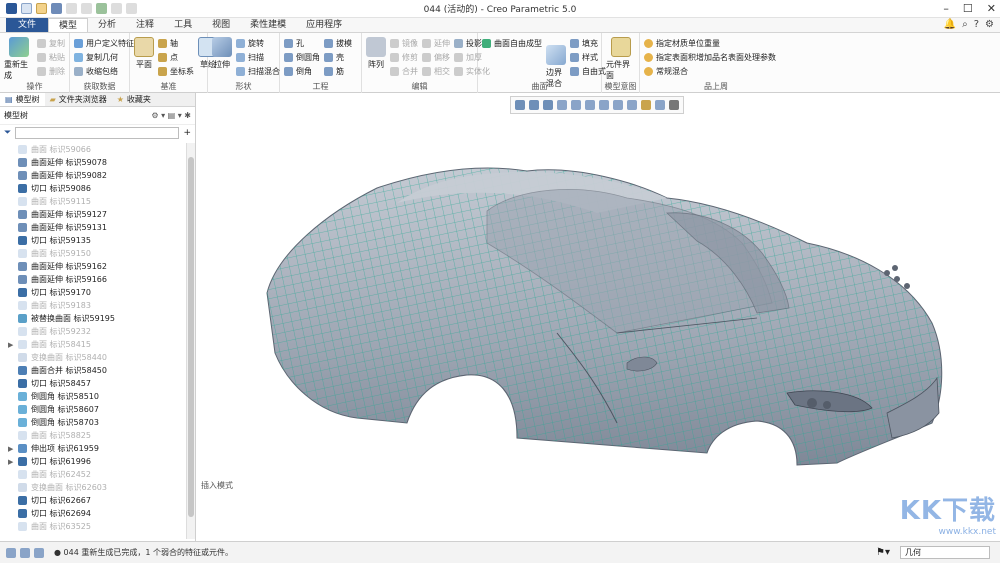  I want to click on tree-item: ▶ 切口 标识61996, so click(93, 461).